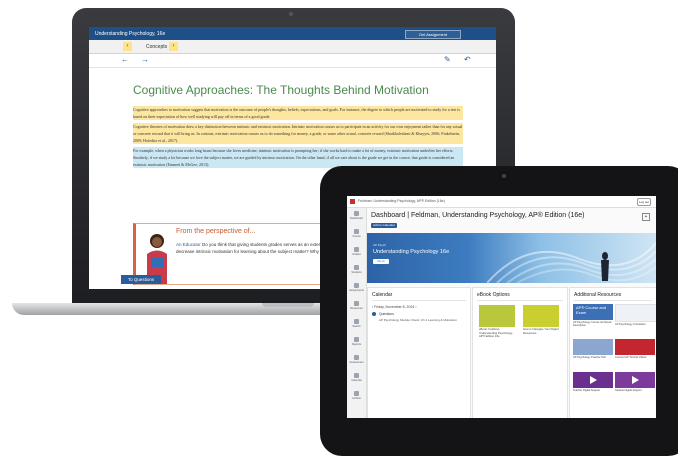 The image size is (678, 456). What do you see at coordinates (644, 202) in the screenshot?
I see `logout-button: Log out` at bounding box center [644, 202].